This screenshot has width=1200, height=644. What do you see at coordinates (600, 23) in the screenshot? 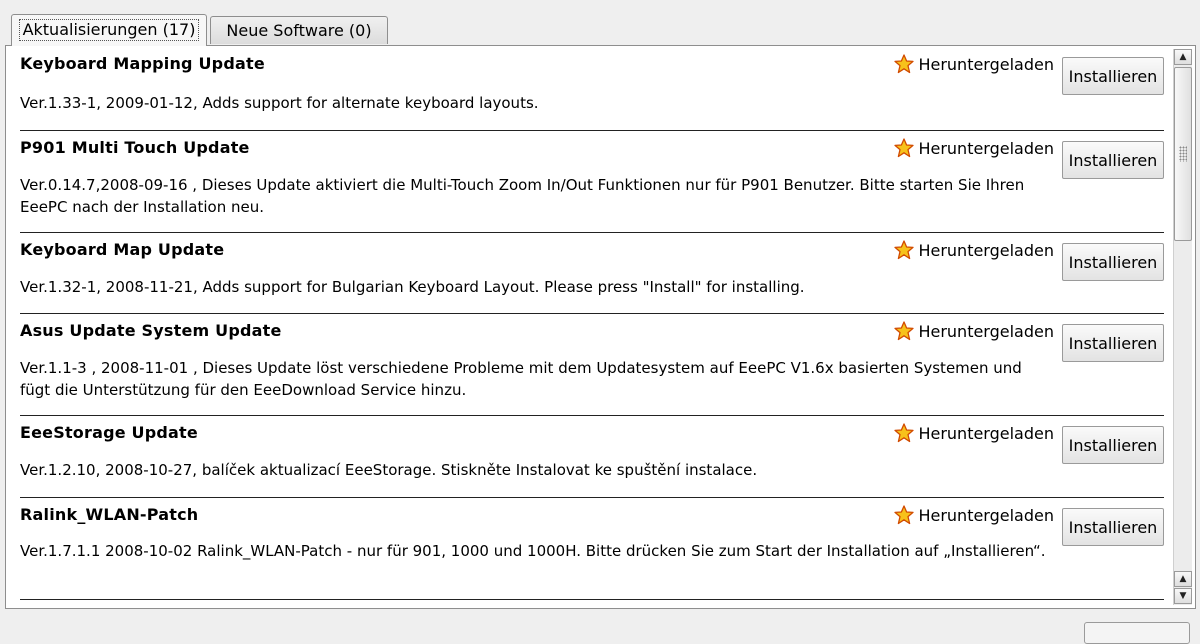
I see `tab-bar: Aktualisierungen (17) Neue Software (0)` at bounding box center [600, 23].